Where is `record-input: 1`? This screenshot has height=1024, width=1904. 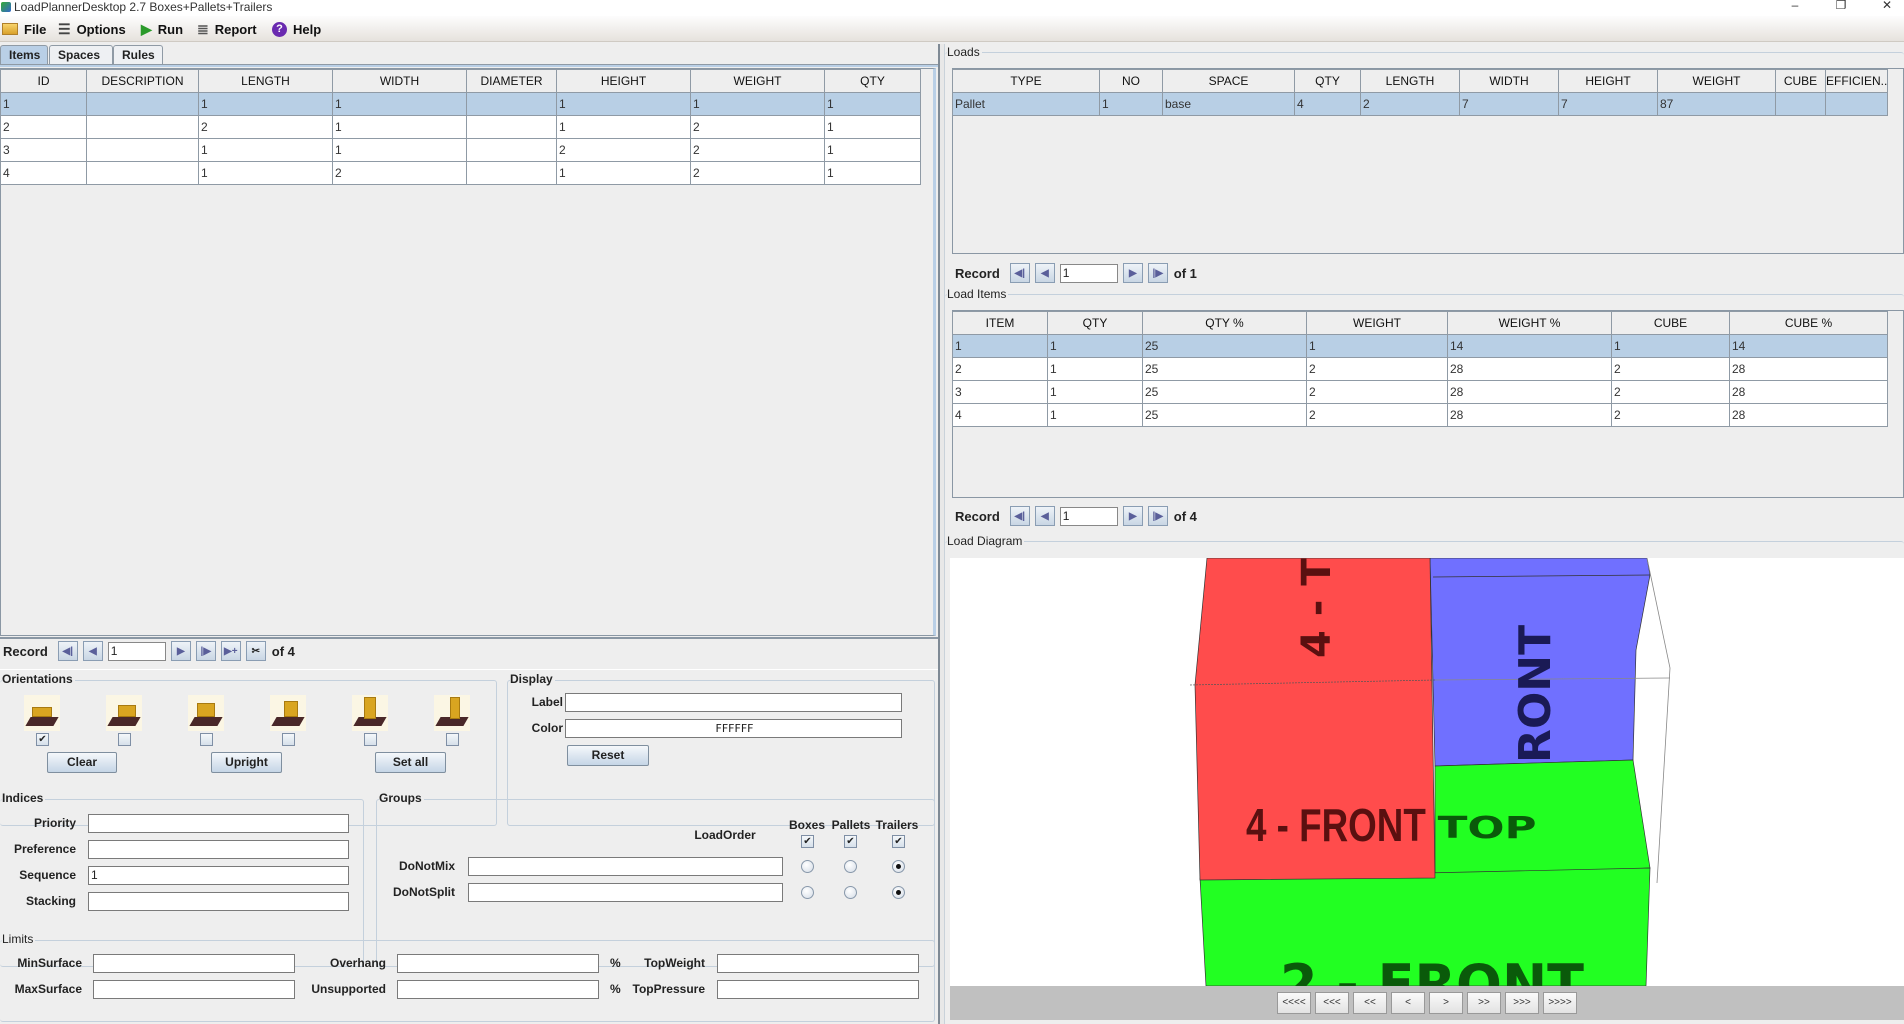 record-input: 1 is located at coordinates (1088, 516).